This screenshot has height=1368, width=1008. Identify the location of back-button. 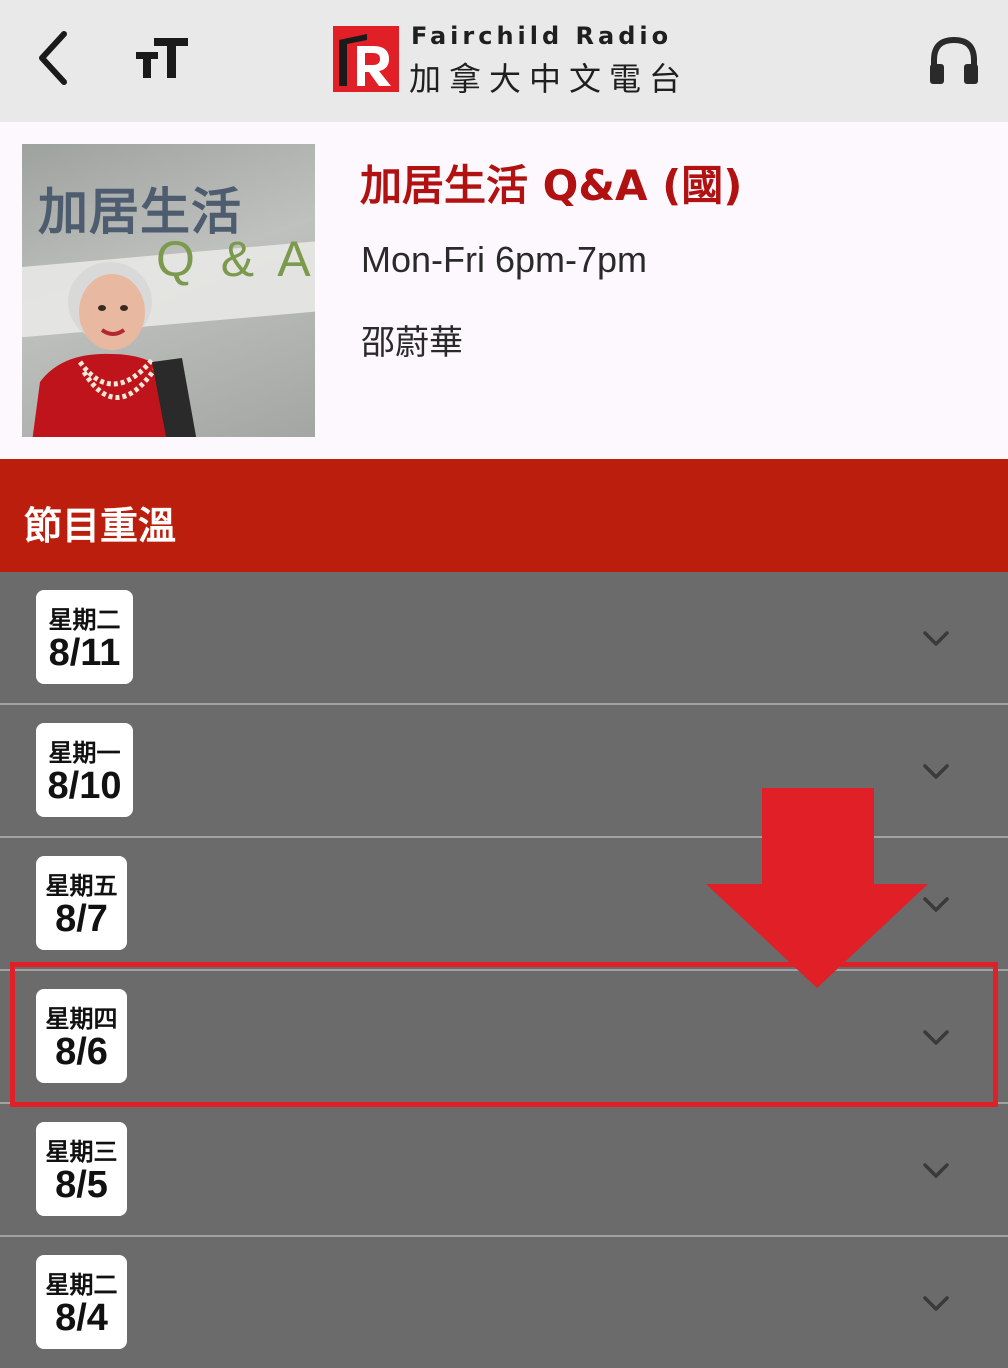
(55, 58).